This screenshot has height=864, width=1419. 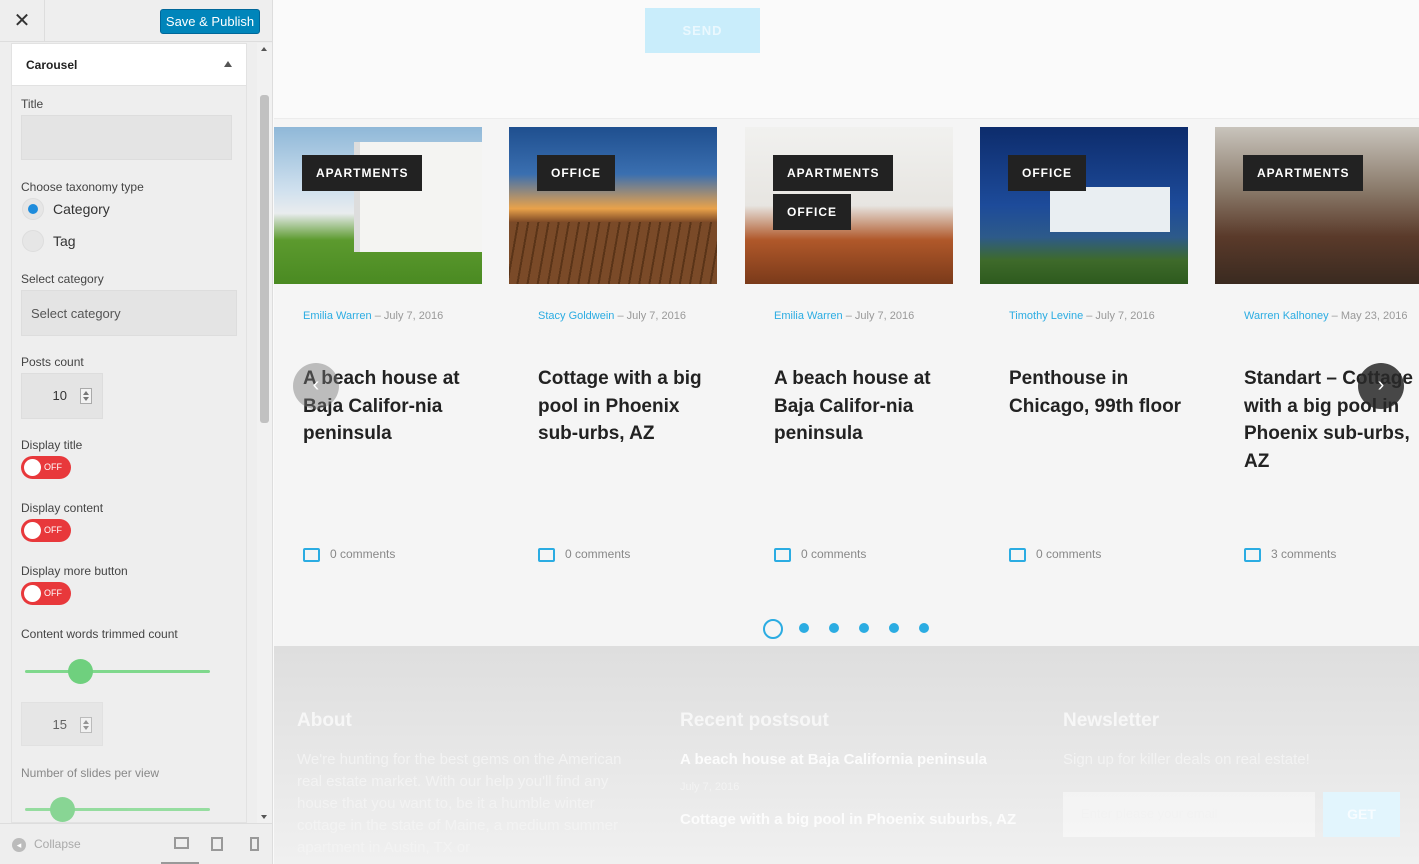 I want to click on post-author: Warren Kalhoney, so click(x=1286, y=316).